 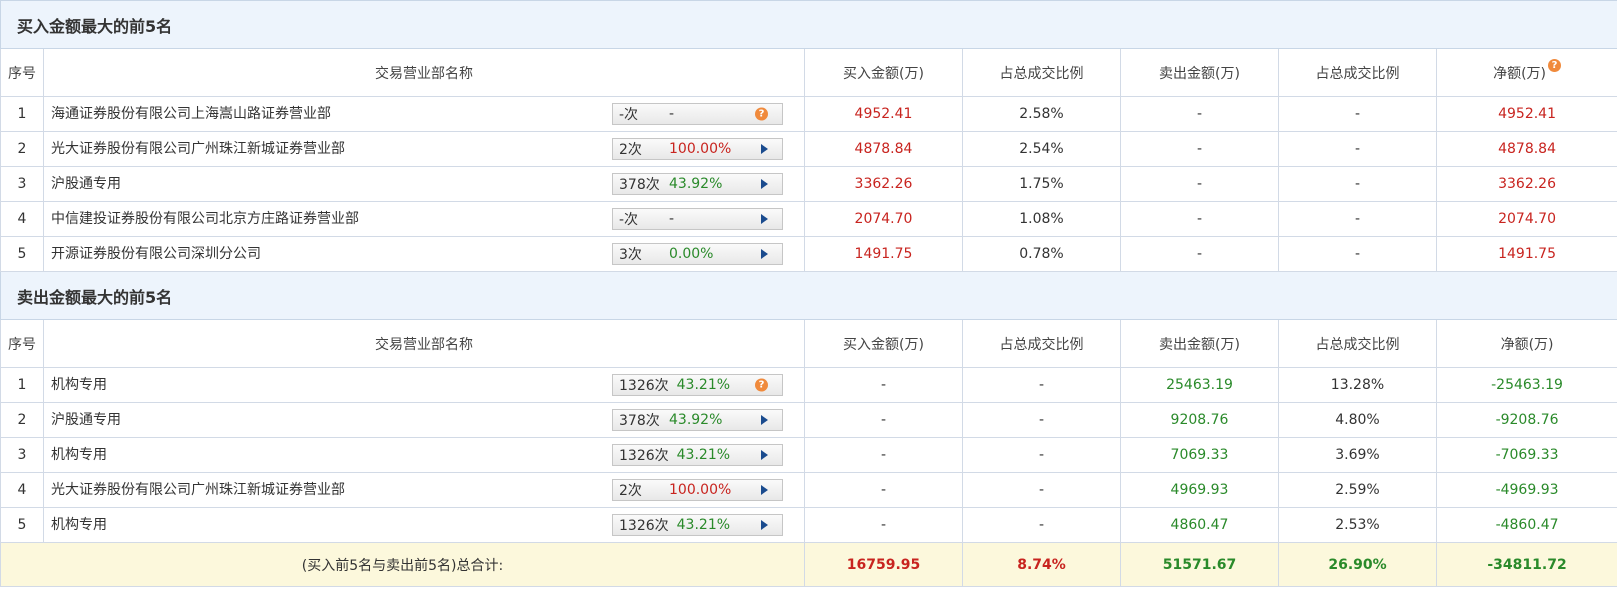 What do you see at coordinates (1199, 343) in the screenshot?
I see `header-sell-amount: 卖出金额(万)` at bounding box center [1199, 343].